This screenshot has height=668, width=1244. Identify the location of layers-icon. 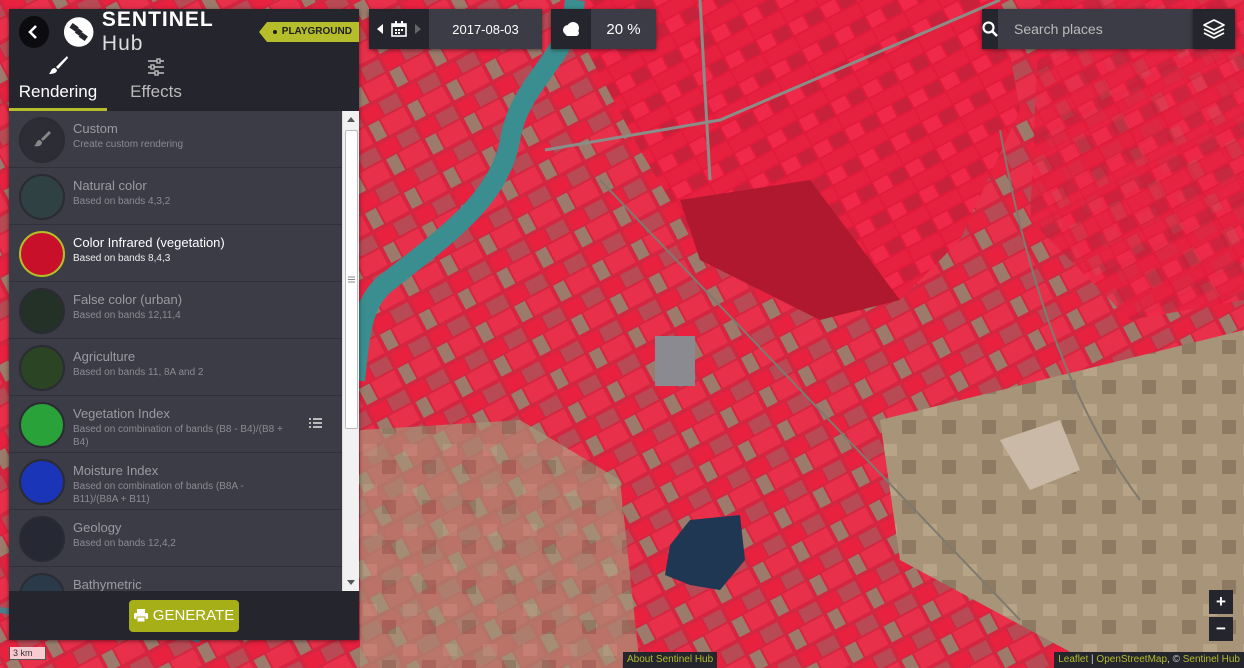
(1214, 29).